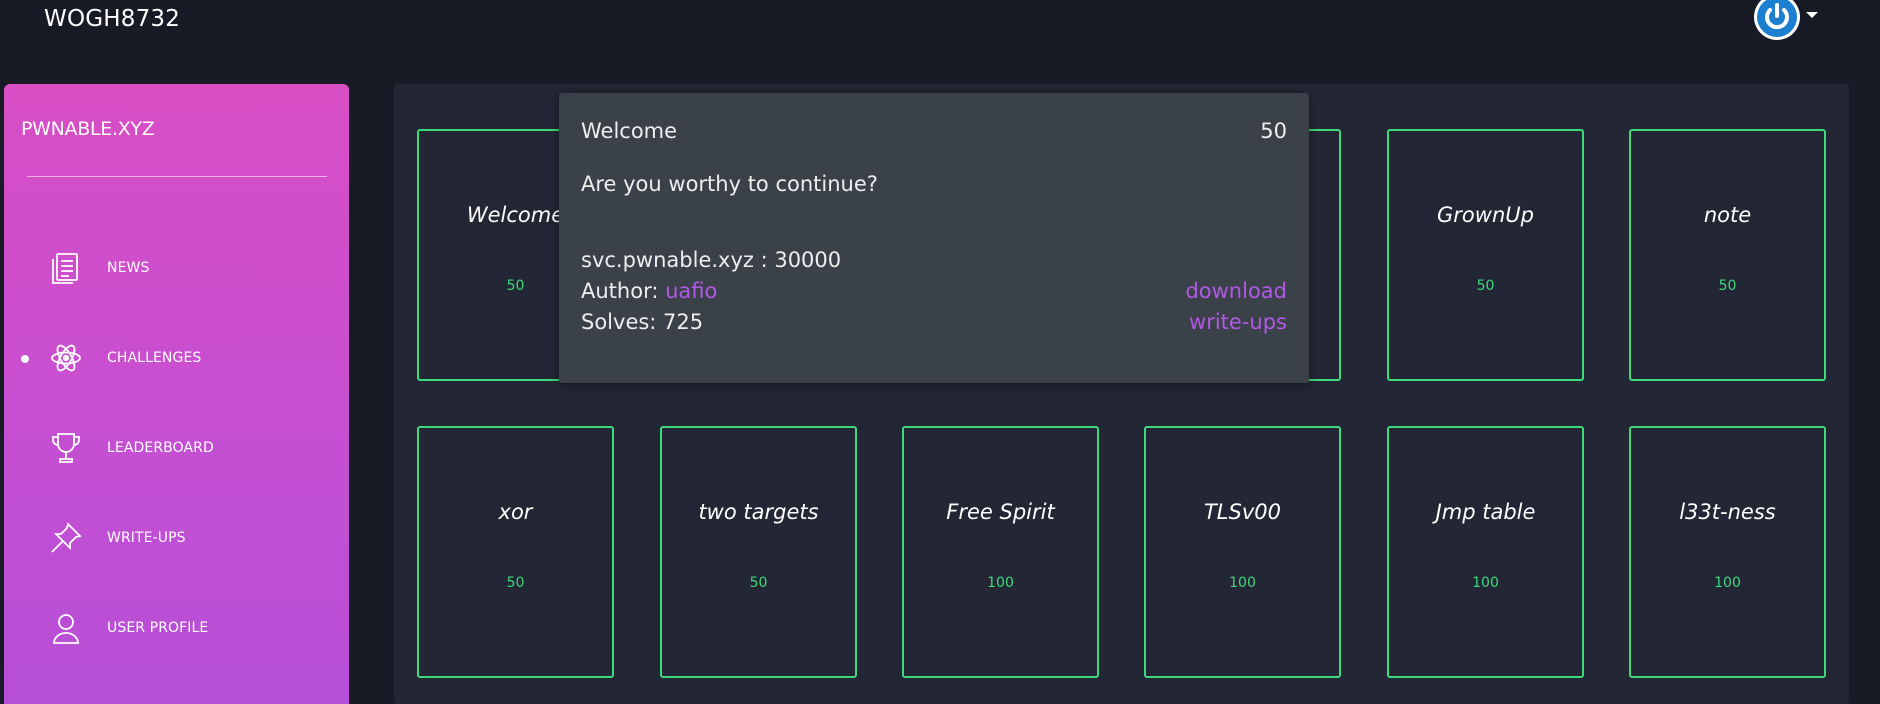 The height and width of the screenshot is (704, 1880). Describe the element at coordinates (25, 359) in the screenshot. I see `active-indicator` at that location.